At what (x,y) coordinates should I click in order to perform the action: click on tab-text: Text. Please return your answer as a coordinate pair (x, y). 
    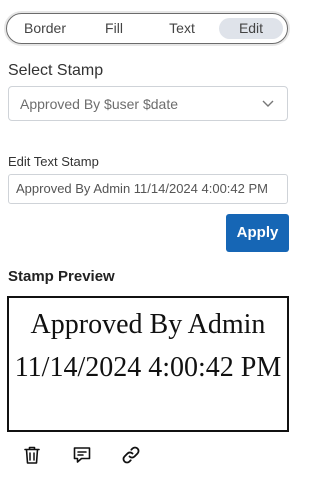
    Looking at the image, I should click on (182, 28).